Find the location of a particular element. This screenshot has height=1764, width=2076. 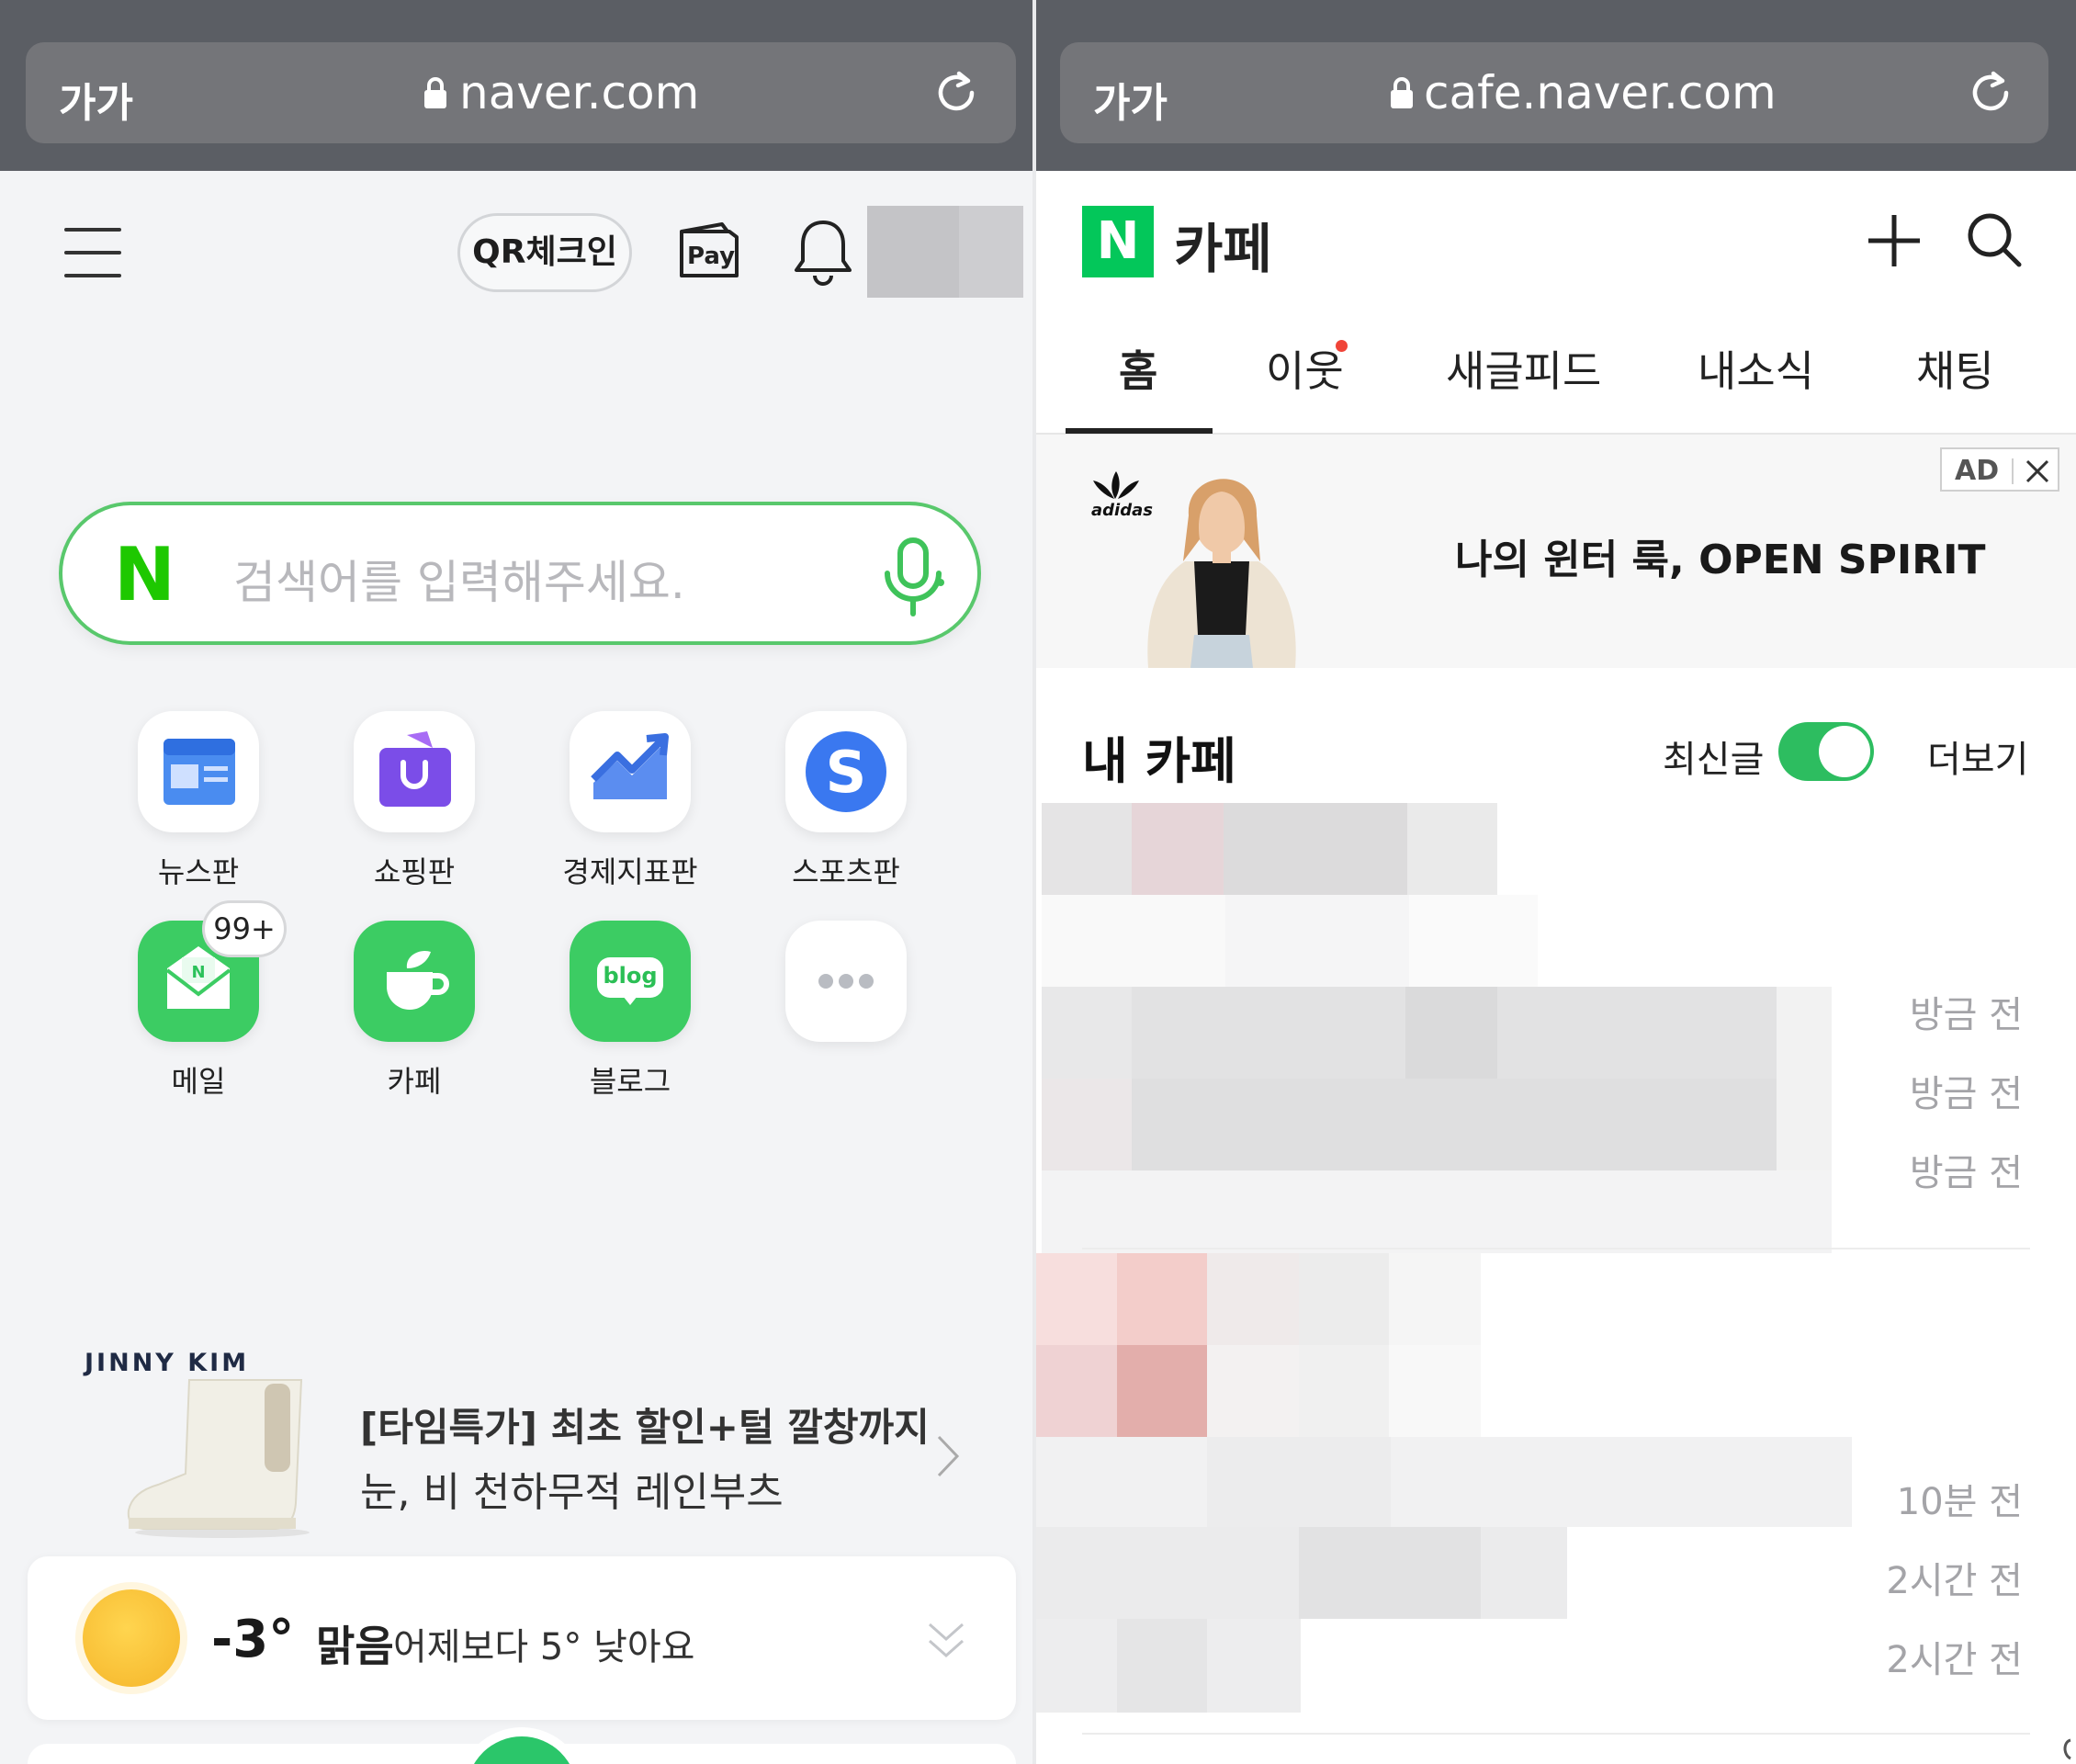

app-news: 뉴스판 is located at coordinates (198, 801).